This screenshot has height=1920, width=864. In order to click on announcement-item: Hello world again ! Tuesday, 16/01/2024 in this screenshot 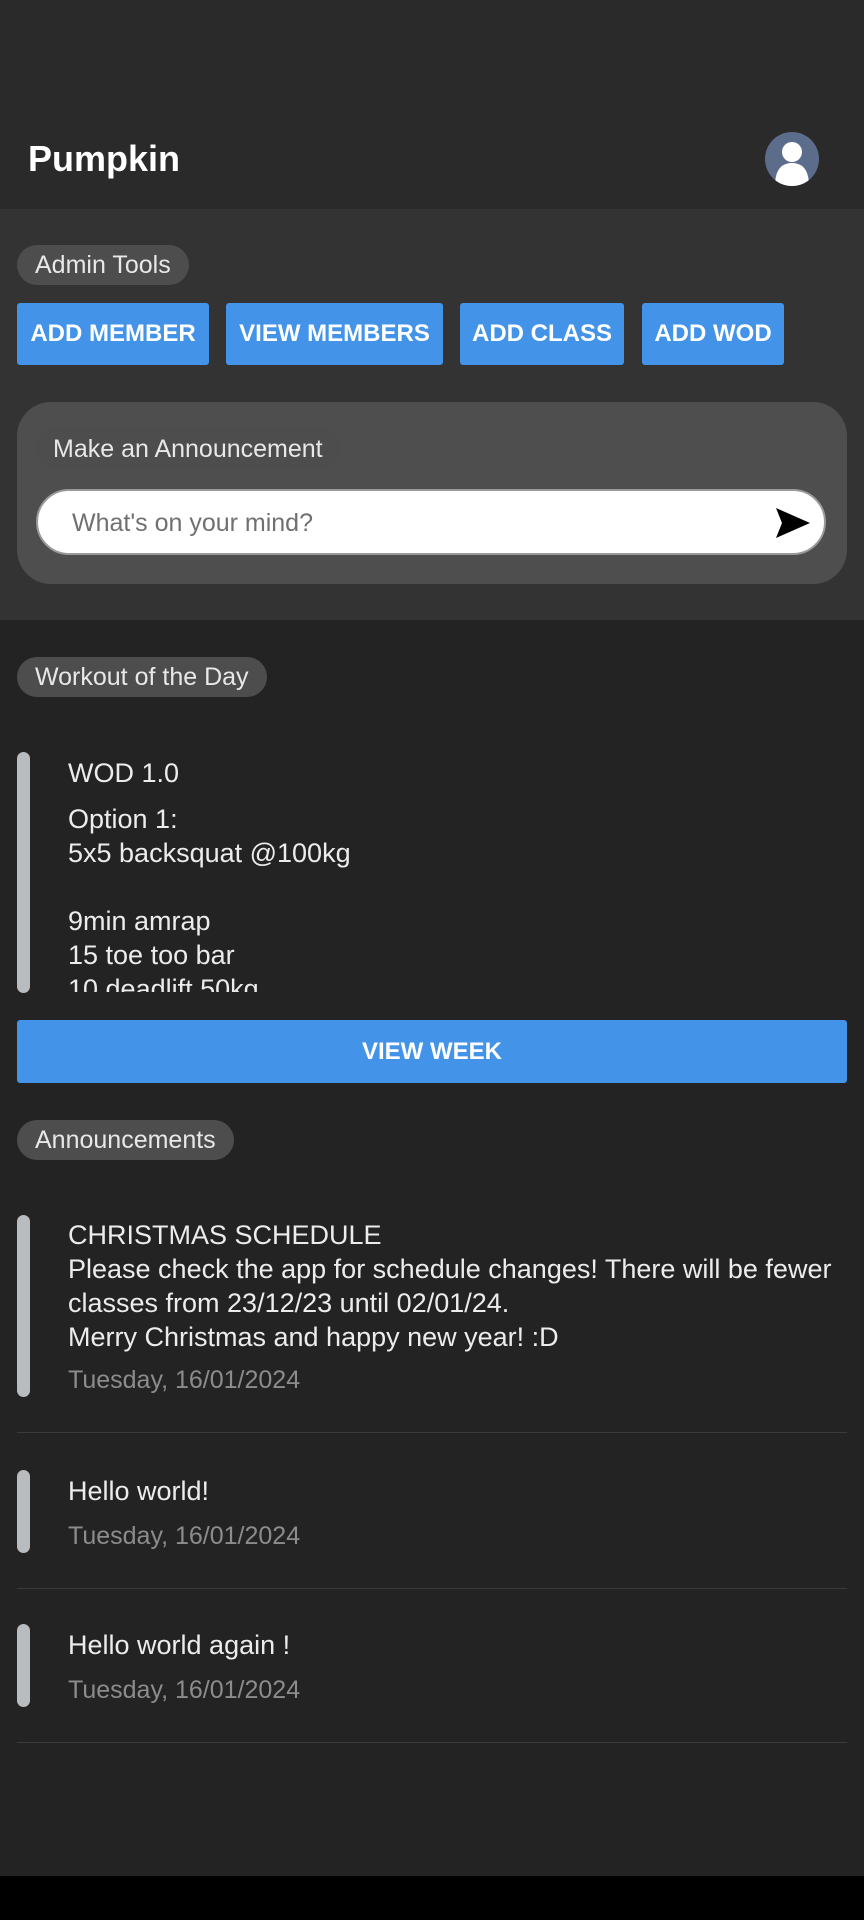, I will do `click(432, 1678)`.